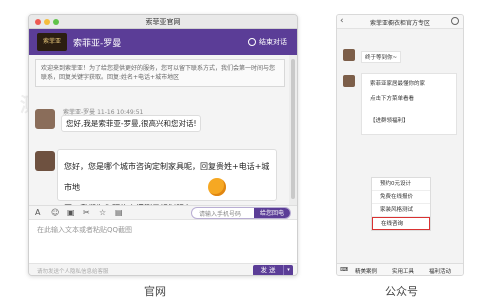 Image resolution: width=499 pixels, height=306 pixels. What do you see at coordinates (272, 213) in the screenshot?
I see `callback-button: 给您回电` at bounding box center [272, 213].